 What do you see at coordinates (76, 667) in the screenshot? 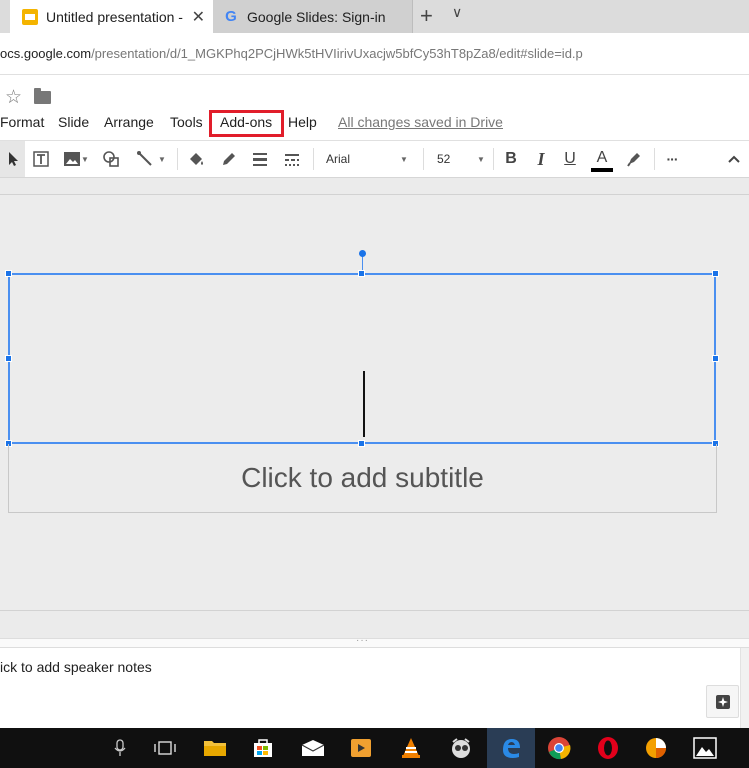
I see `speaker-notes-placeholder: ick to add speaker notes` at bounding box center [76, 667].